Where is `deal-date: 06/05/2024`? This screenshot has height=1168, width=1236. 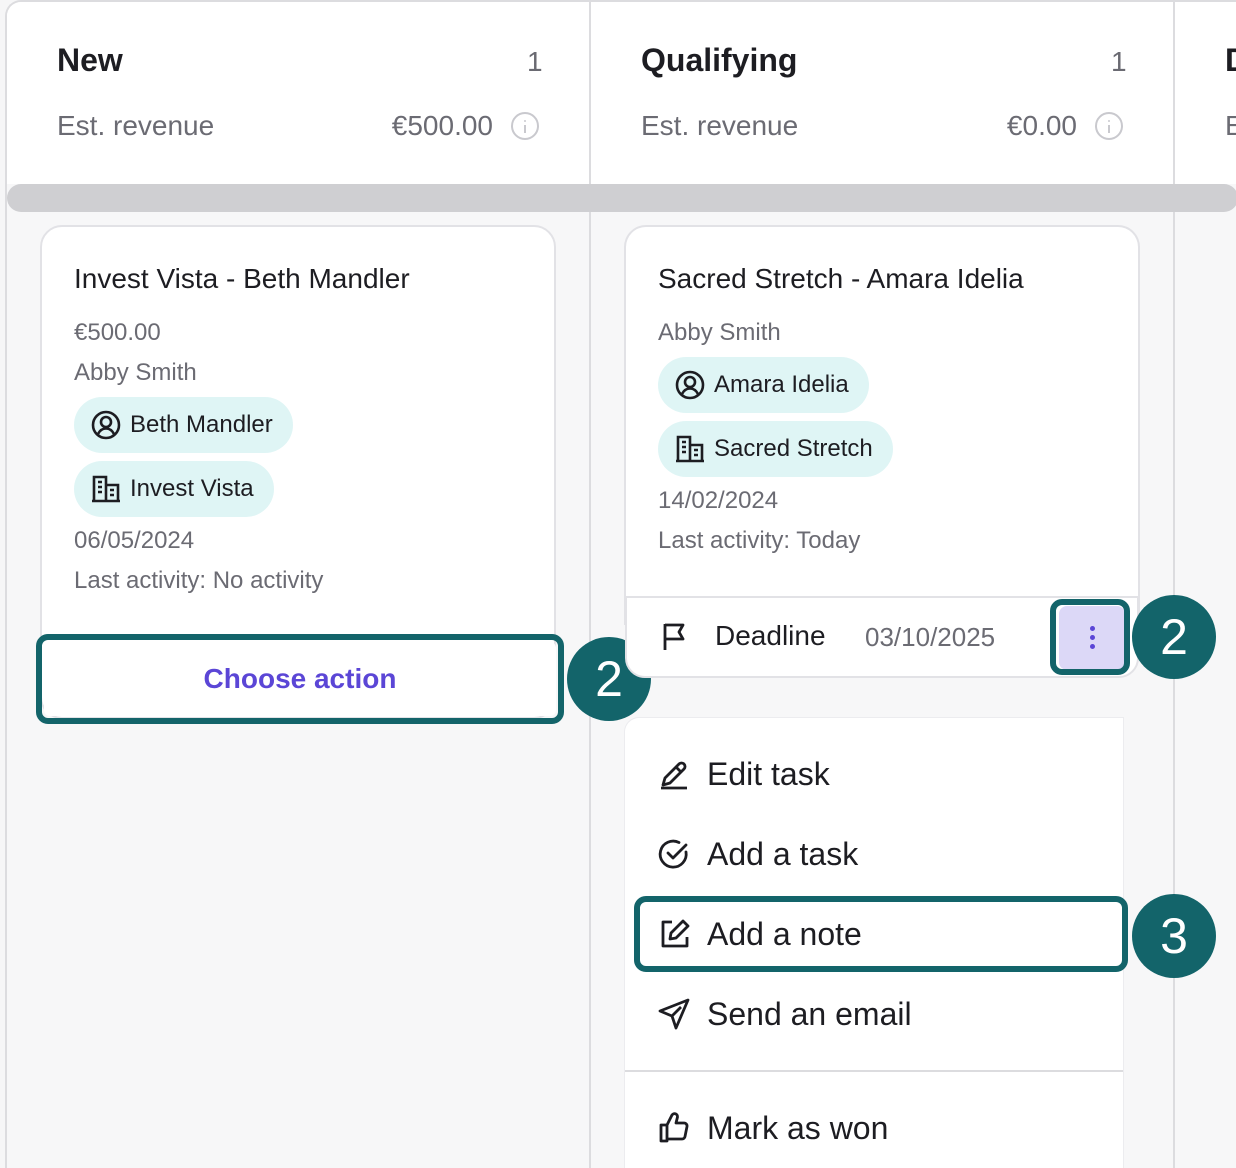
deal-date: 06/05/2024 is located at coordinates (134, 540).